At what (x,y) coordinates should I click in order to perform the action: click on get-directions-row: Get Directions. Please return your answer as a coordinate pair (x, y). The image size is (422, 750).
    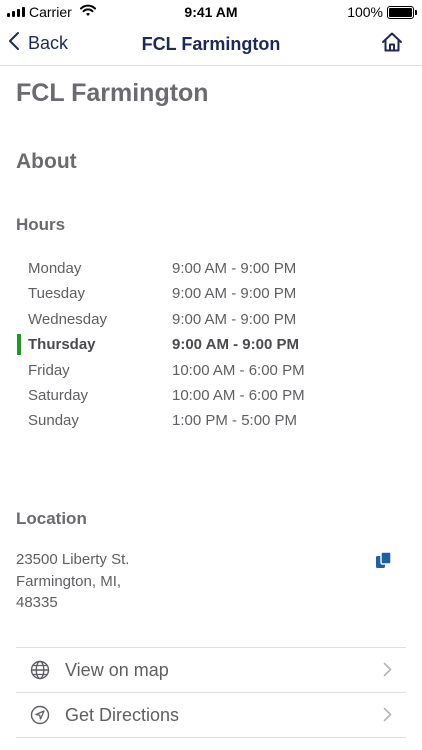
    Looking at the image, I should click on (211, 715).